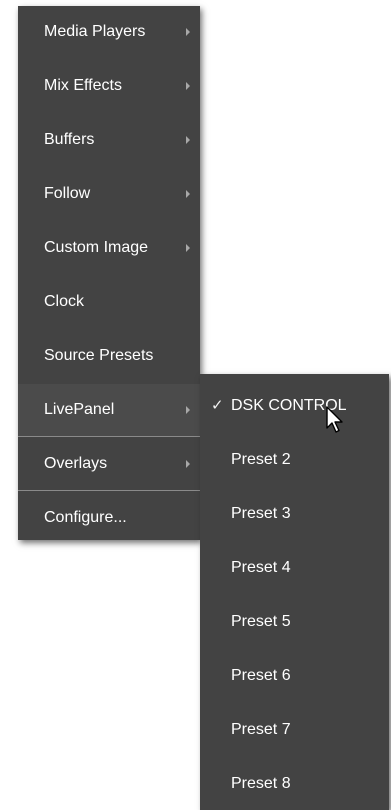 The height and width of the screenshot is (810, 391). I want to click on submenu-item-preset-3: Preset 3, so click(294, 514).